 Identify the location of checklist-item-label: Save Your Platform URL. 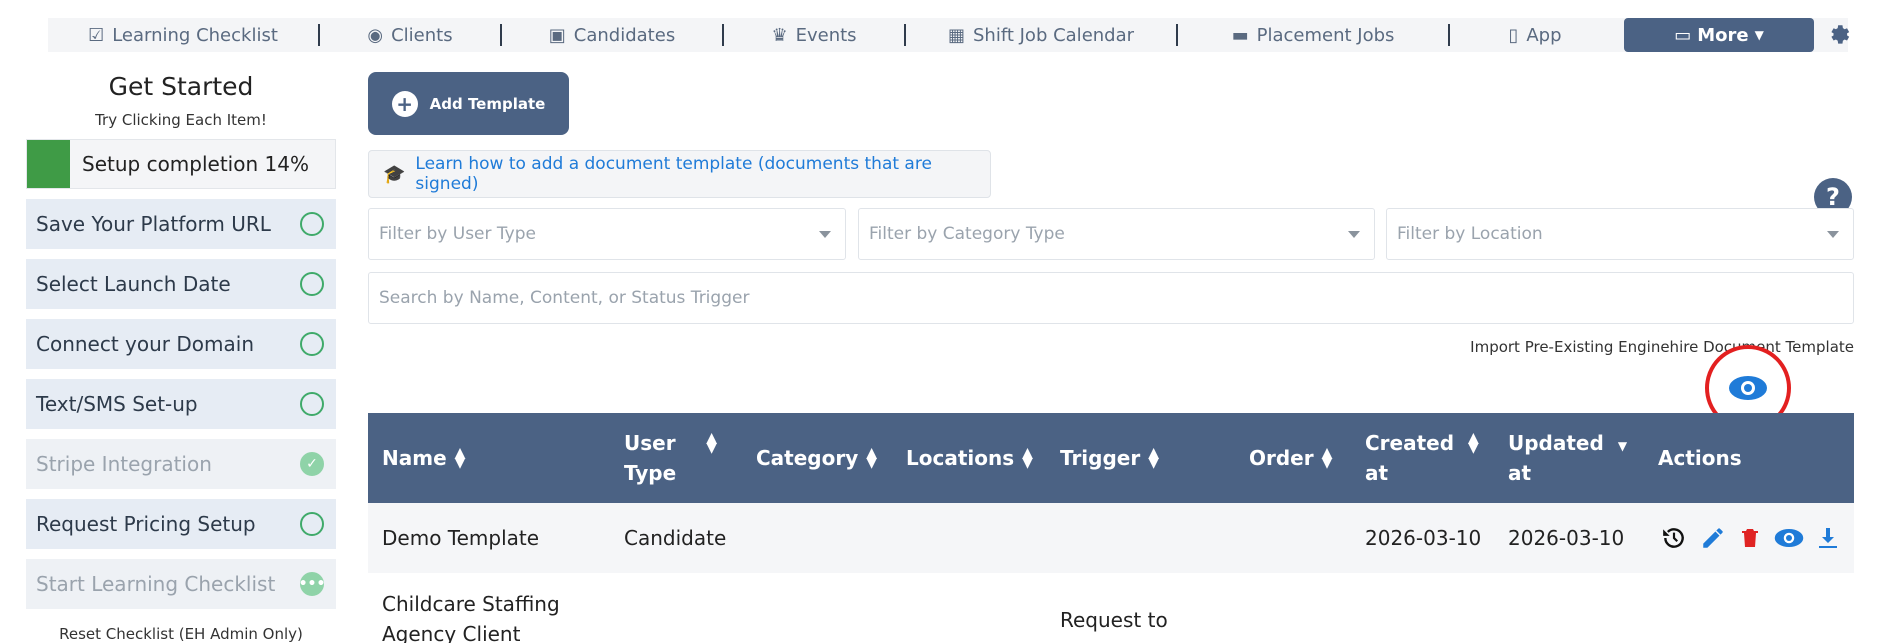
(153, 224).